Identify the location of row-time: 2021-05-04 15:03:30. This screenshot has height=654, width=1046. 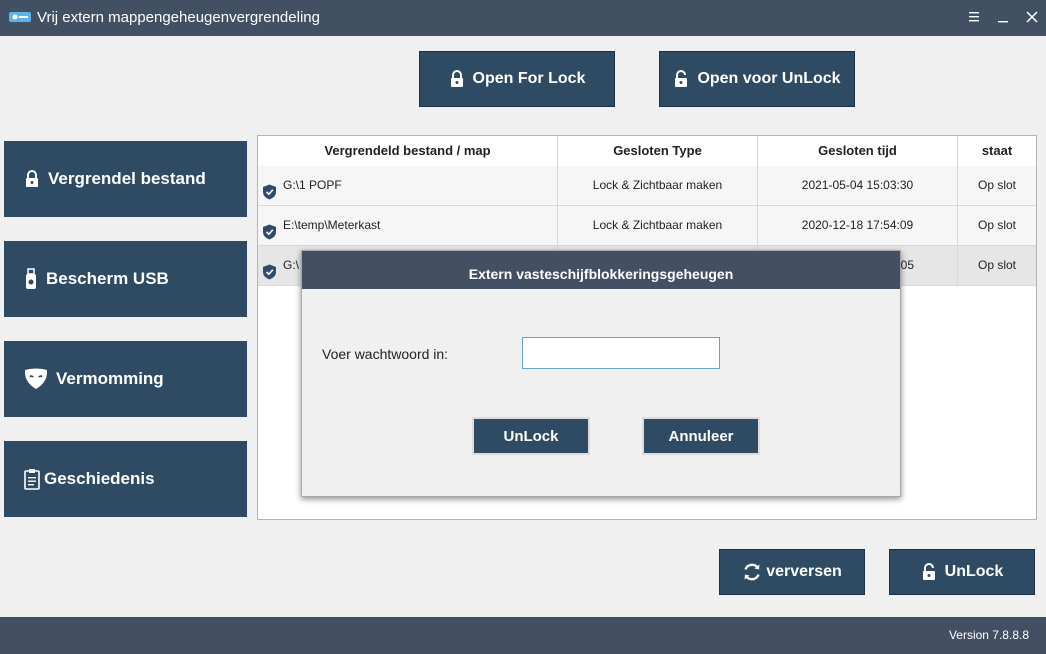
(858, 185).